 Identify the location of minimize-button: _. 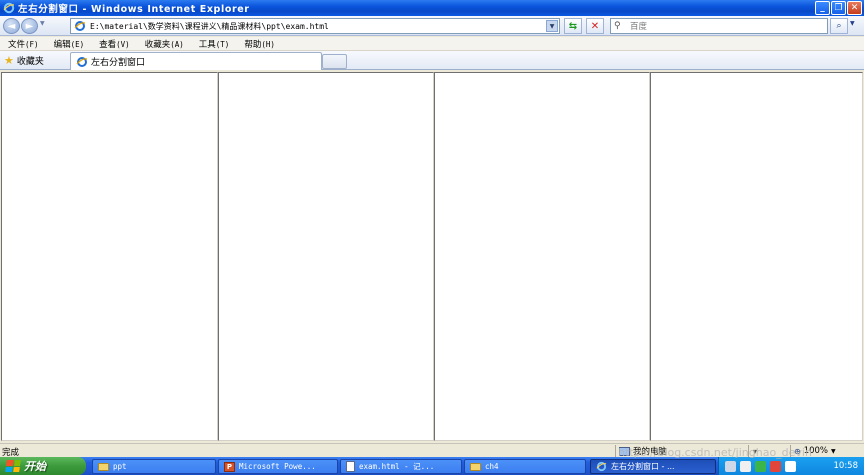
(822, 8).